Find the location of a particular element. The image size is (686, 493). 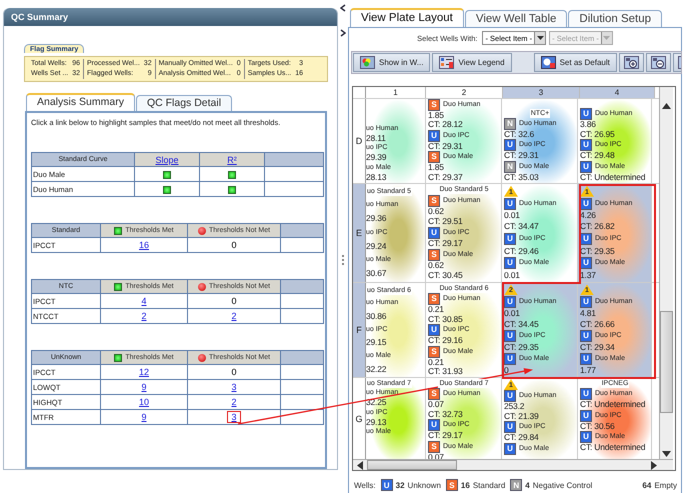

legend-text: Standard is located at coordinates (489, 485).